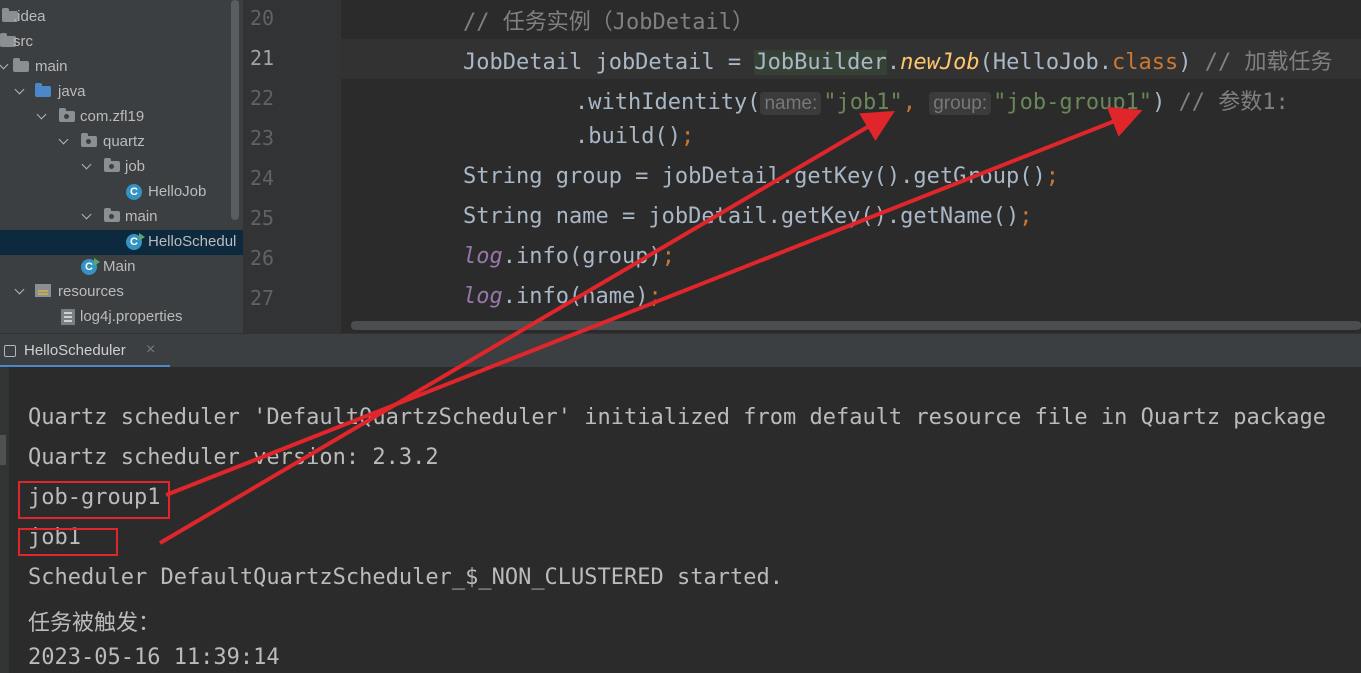 This screenshot has width=1361, height=673. Describe the element at coordinates (131, 316) in the screenshot. I see `tree-item-label: log4j.properties` at that location.